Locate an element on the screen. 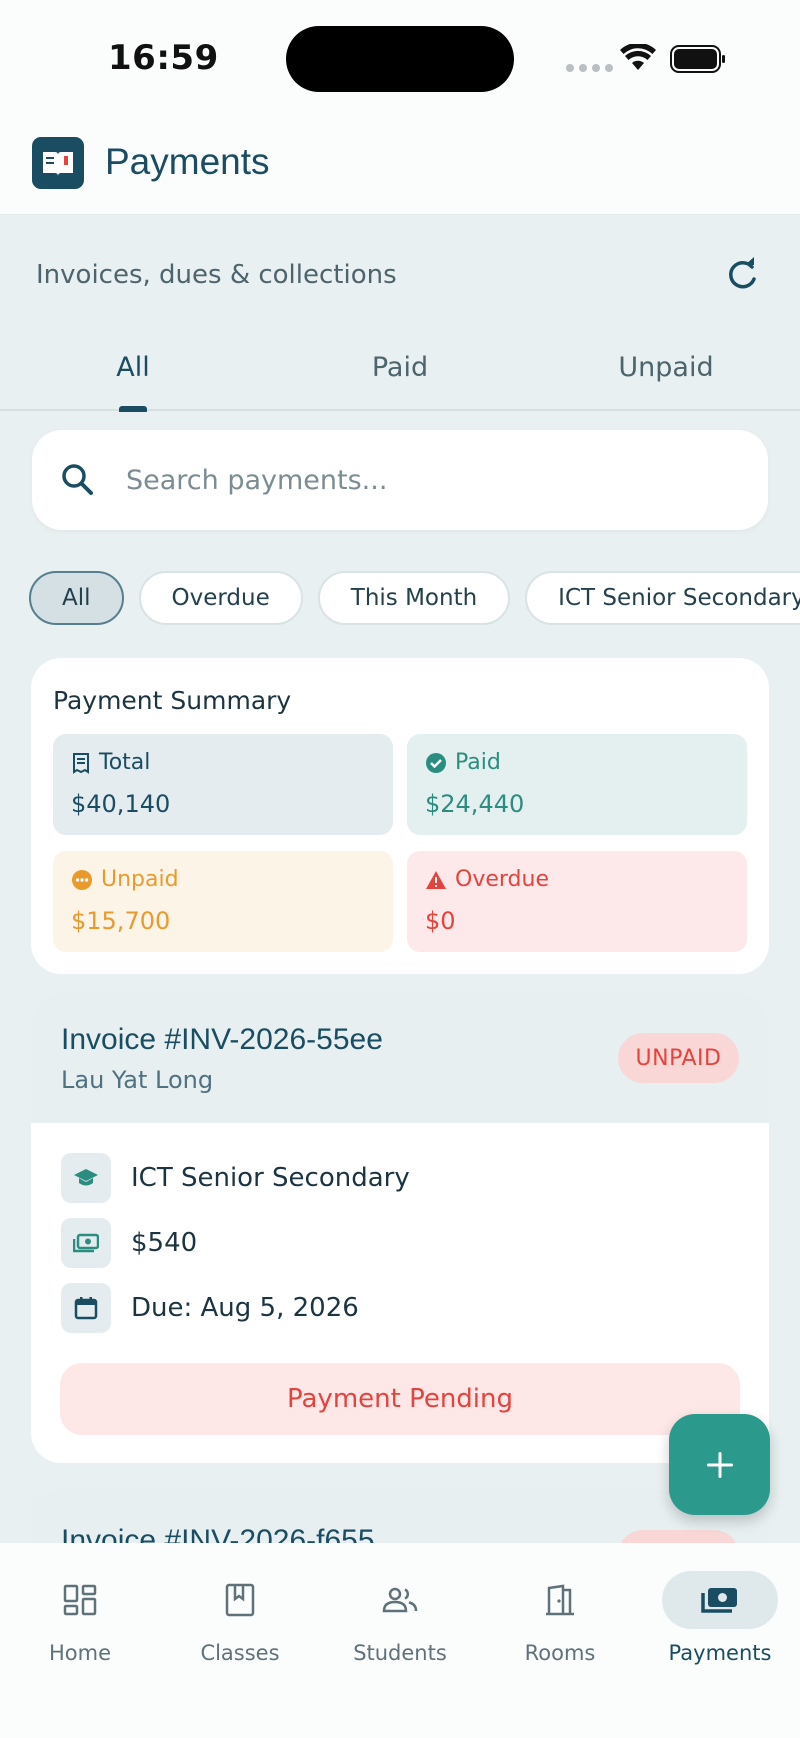 This screenshot has height=1738, width=800. status-bar: 16:59 is located at coordinates (400, 60).